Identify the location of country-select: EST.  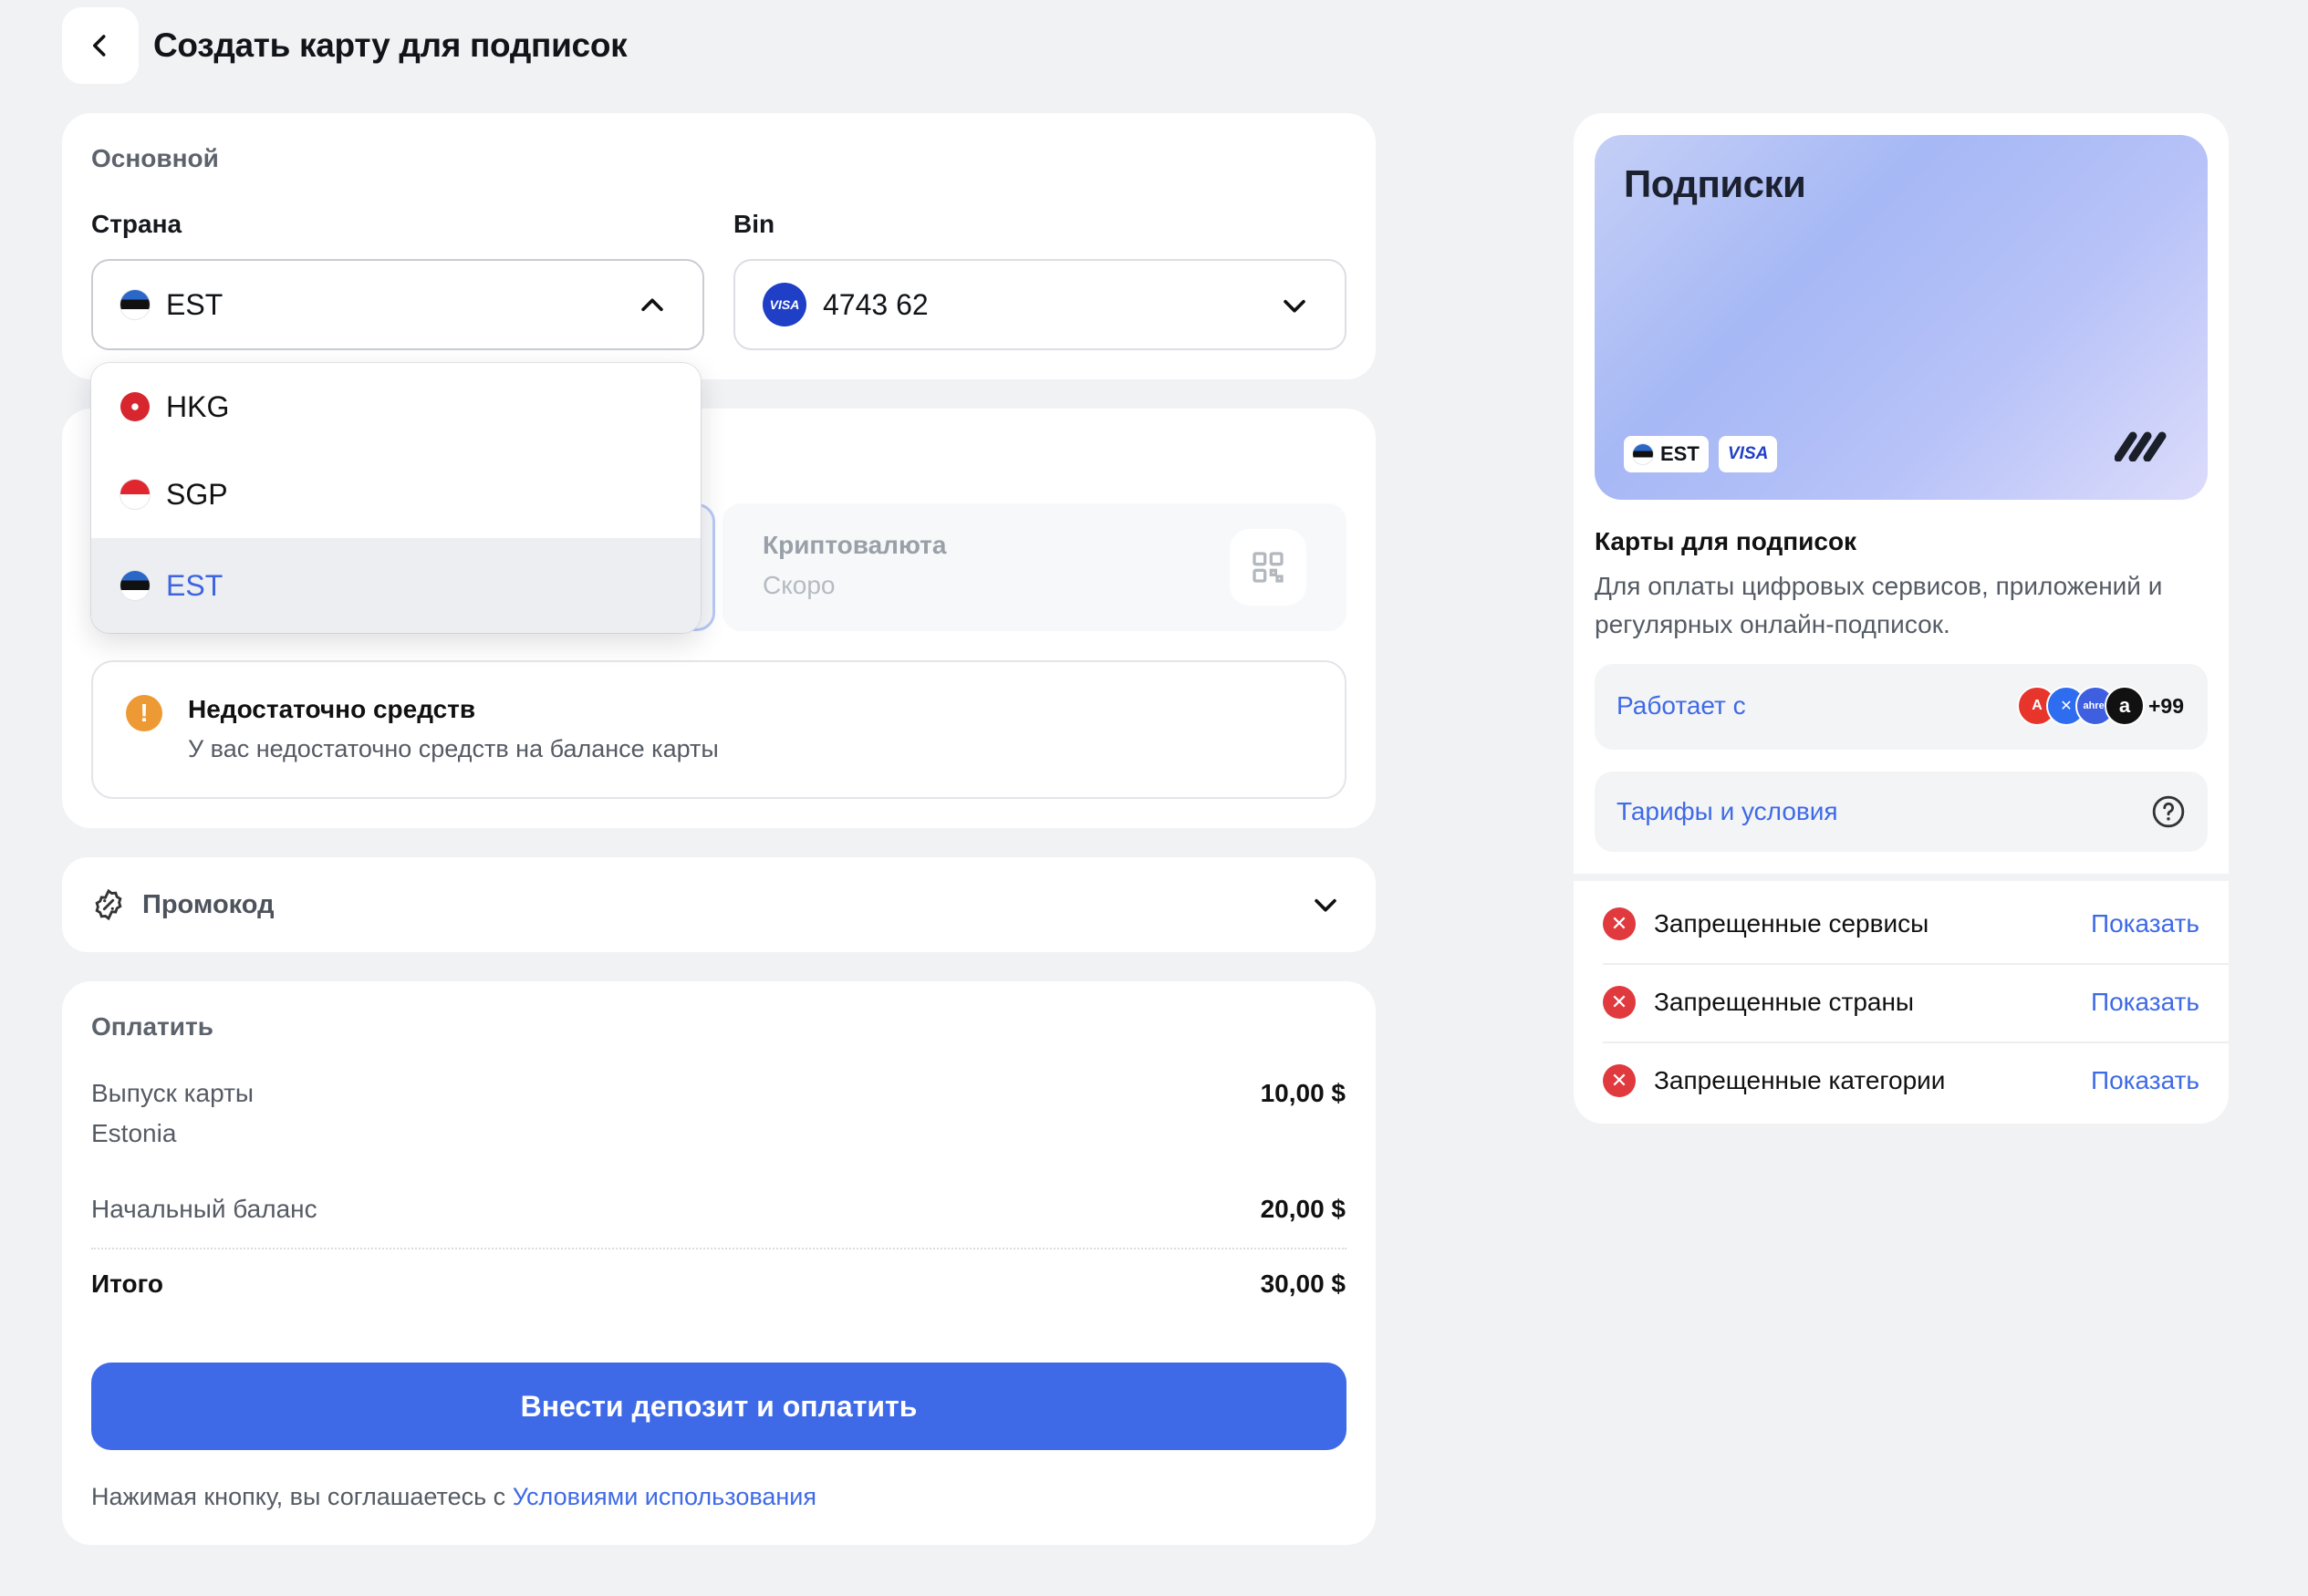
(397, 304).